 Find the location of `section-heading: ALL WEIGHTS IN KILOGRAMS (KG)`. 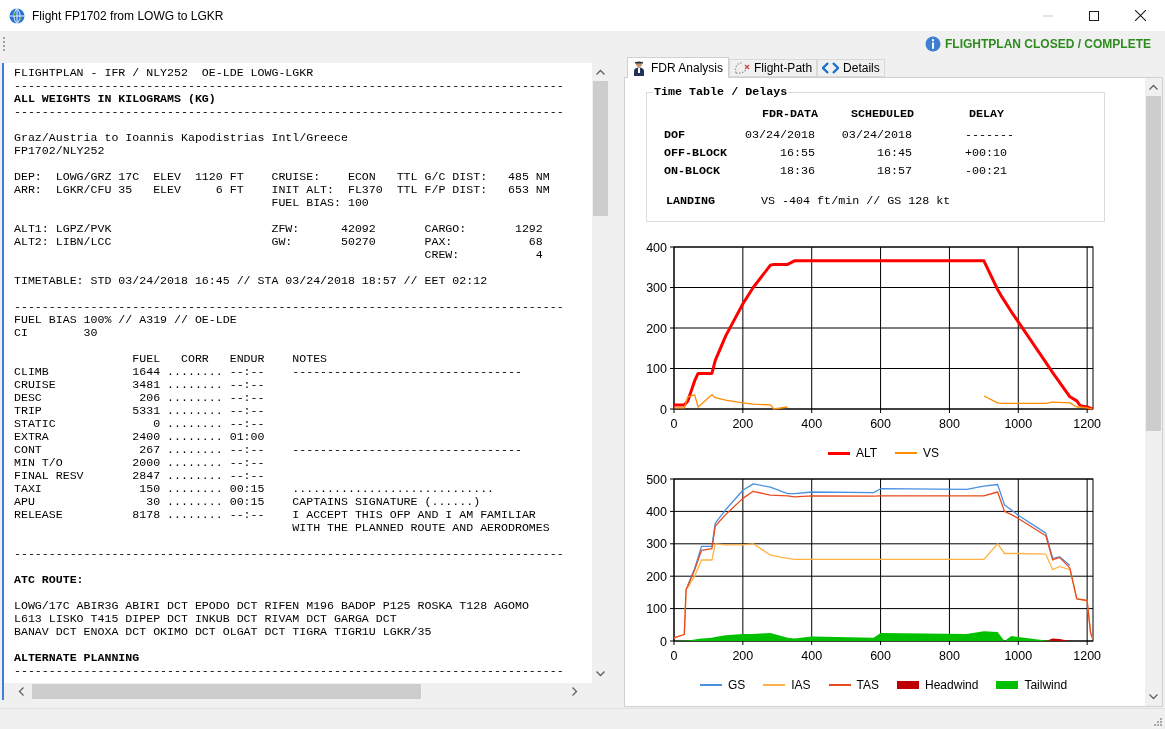

section-heading: ALL WEIGHTS IN KILOGRAMS (KG) is located at coordinates (115, 98).